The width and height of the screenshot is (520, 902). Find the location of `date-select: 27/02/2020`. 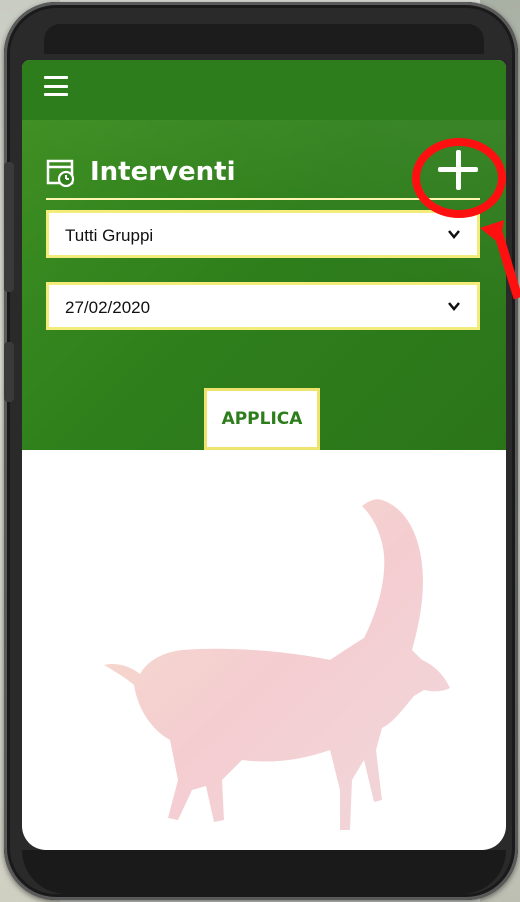

date-select: 27/02/2020 is located at coordinates (263, 306).